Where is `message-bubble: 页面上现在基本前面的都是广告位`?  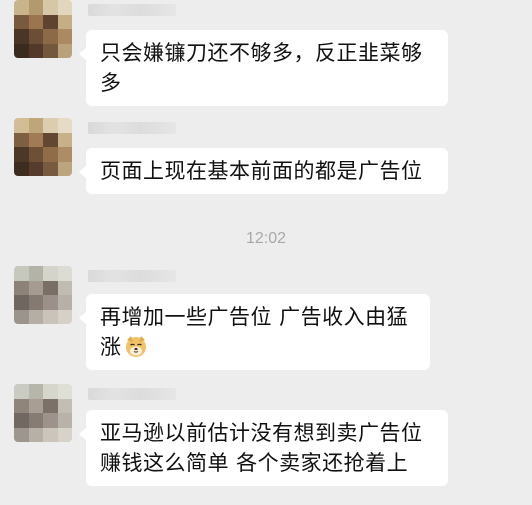
message-bubble: 页面上现在基本前面的都是广告位 is located at coordinates (263, 171).